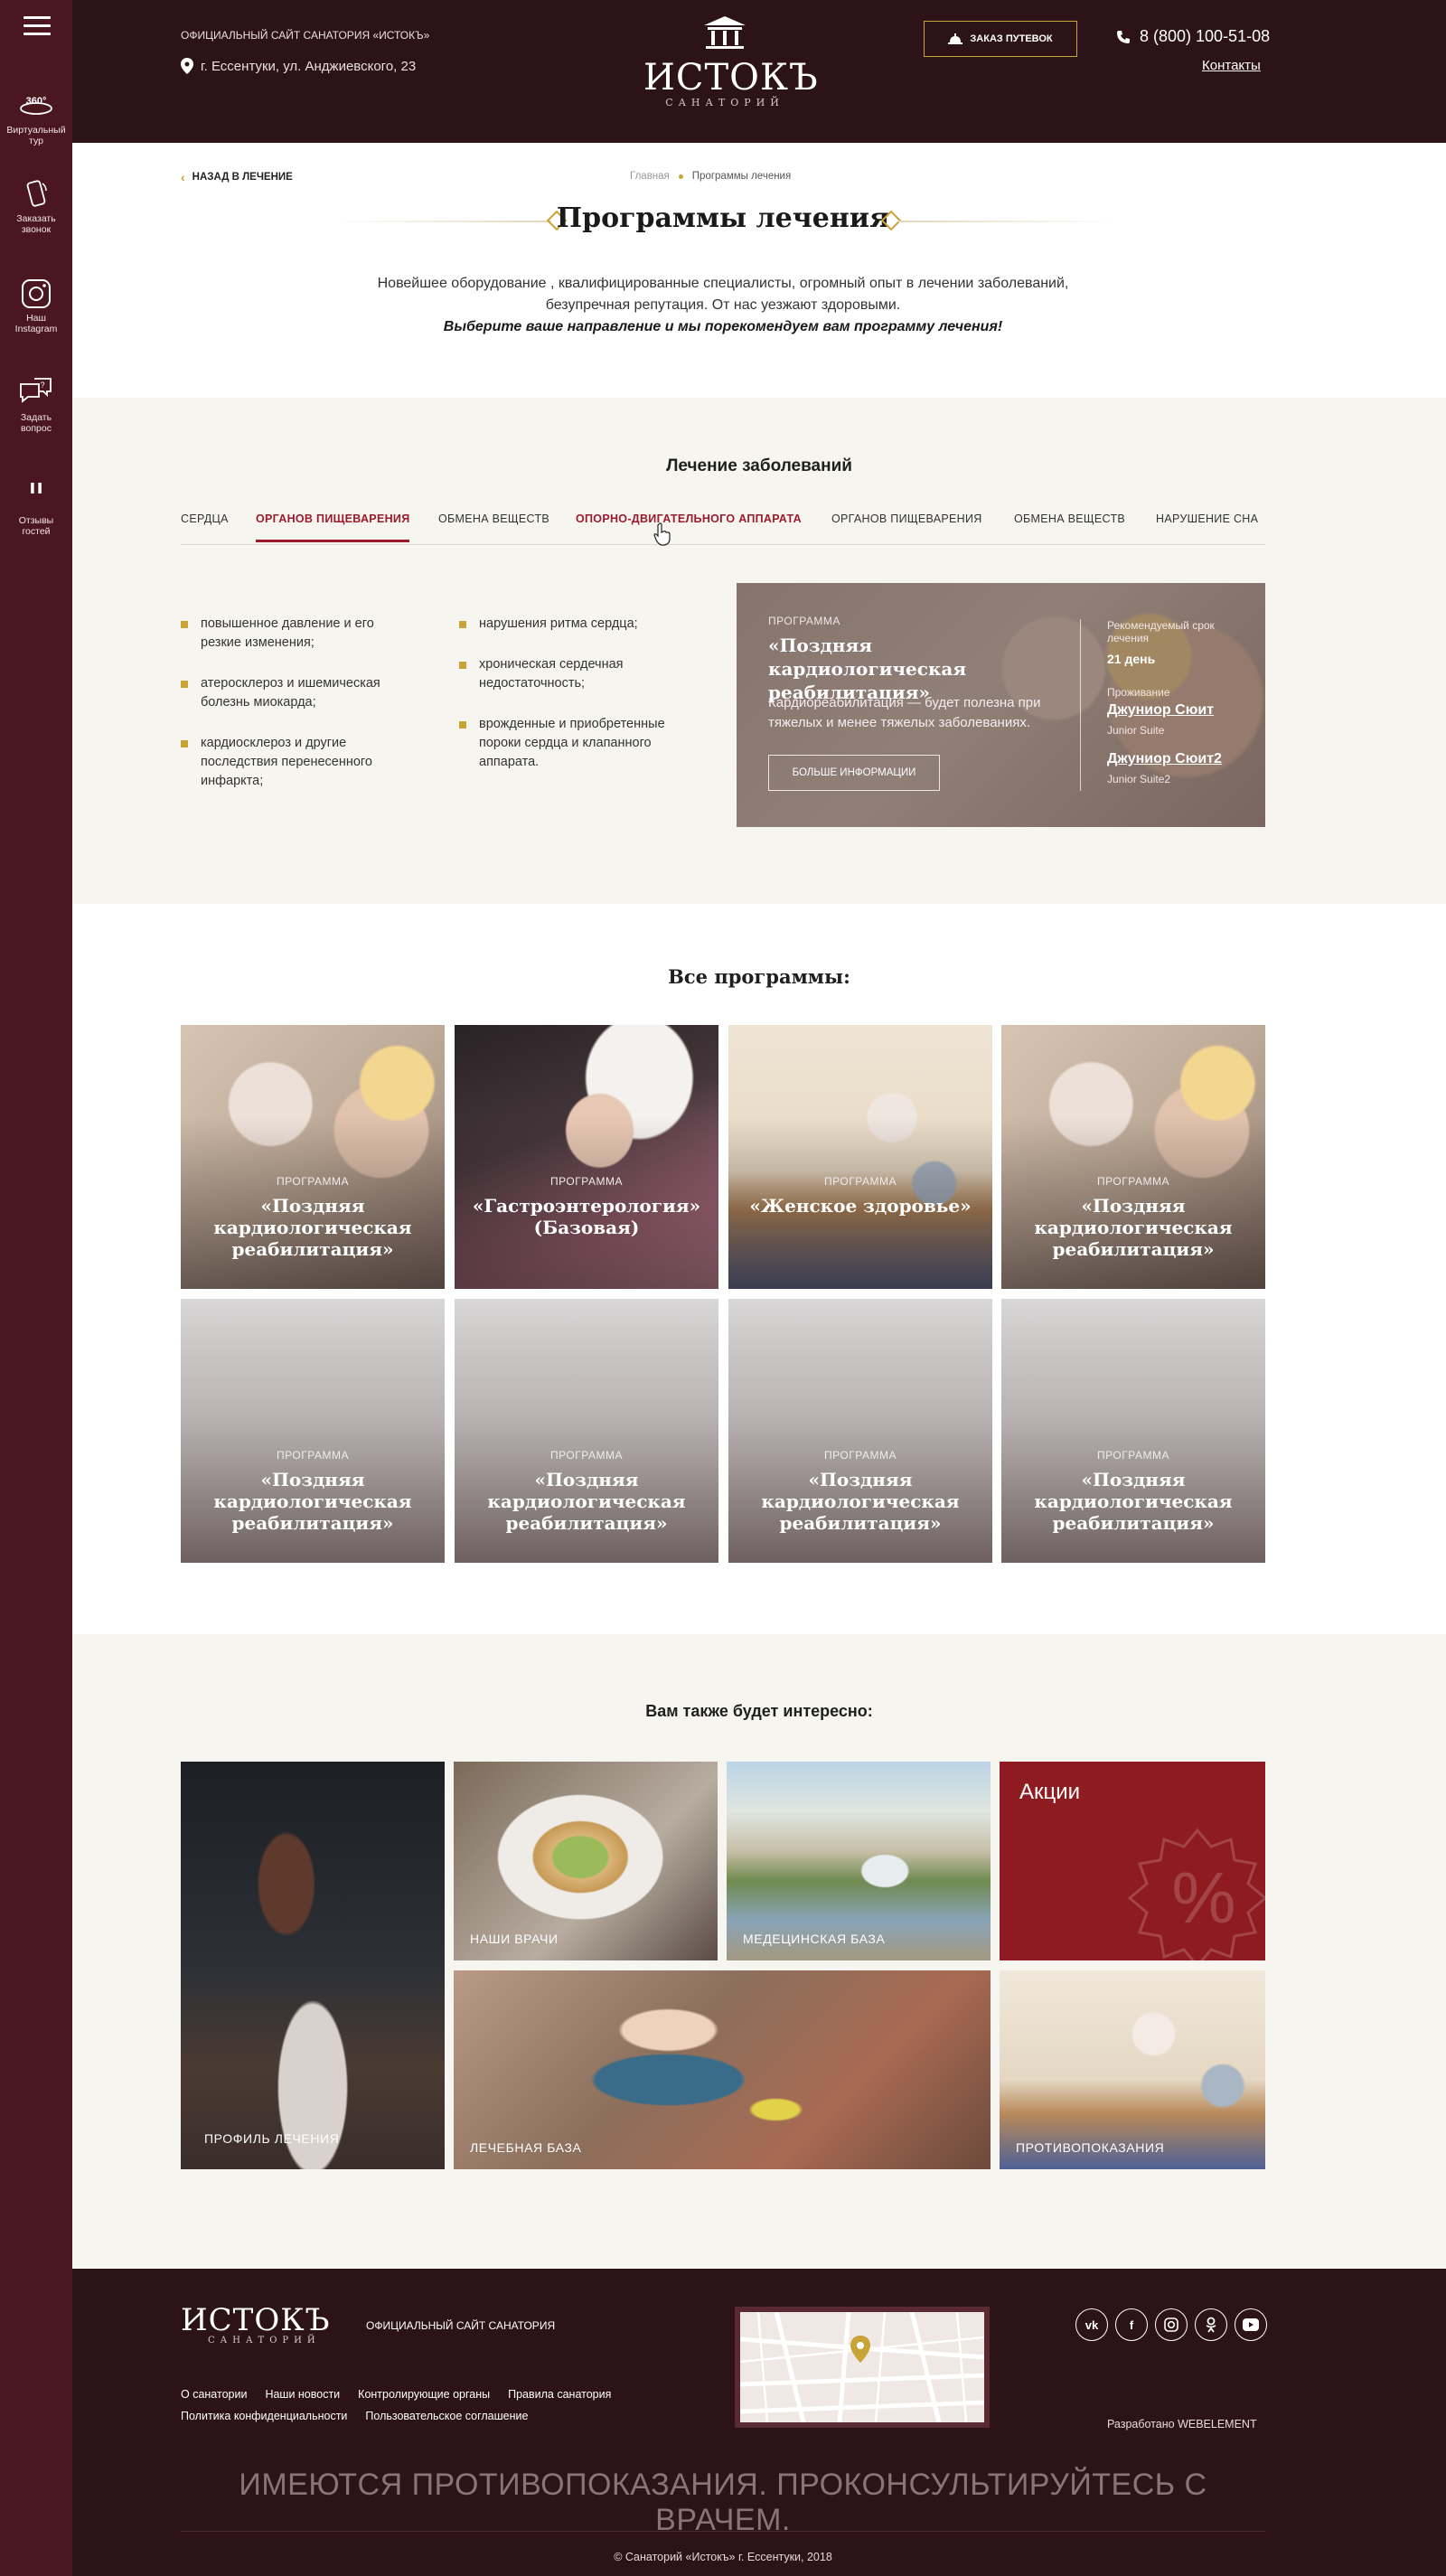 The width and height of the screenshot is (1446, 2576). What do you see at coordinates (650, 176) in the screenshot?
I see `breadcrumb-home: Главная` at bounding box center [650, 176].